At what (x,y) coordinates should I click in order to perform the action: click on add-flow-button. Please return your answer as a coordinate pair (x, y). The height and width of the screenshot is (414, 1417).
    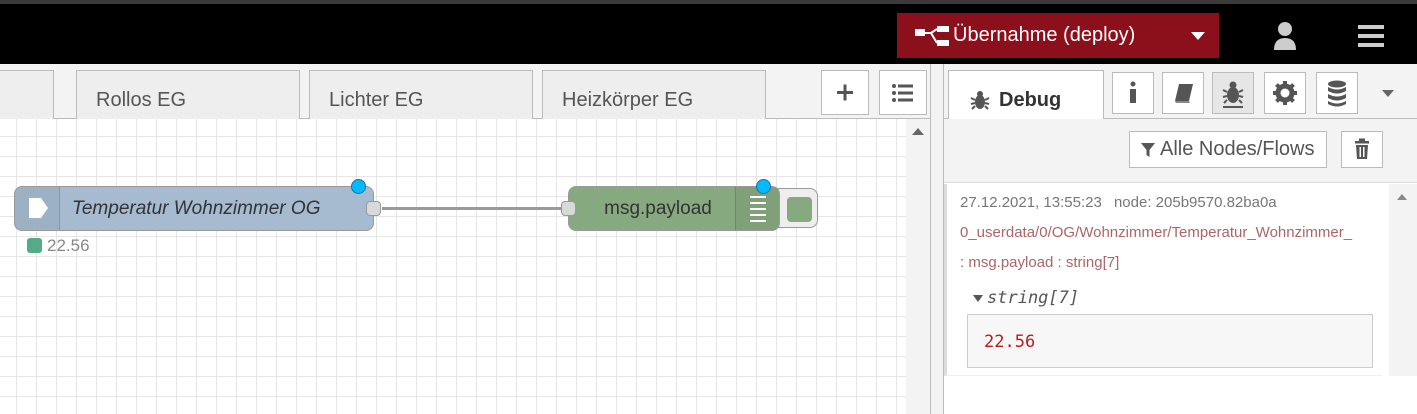
    Looking at the image, I should click on (845, 92).